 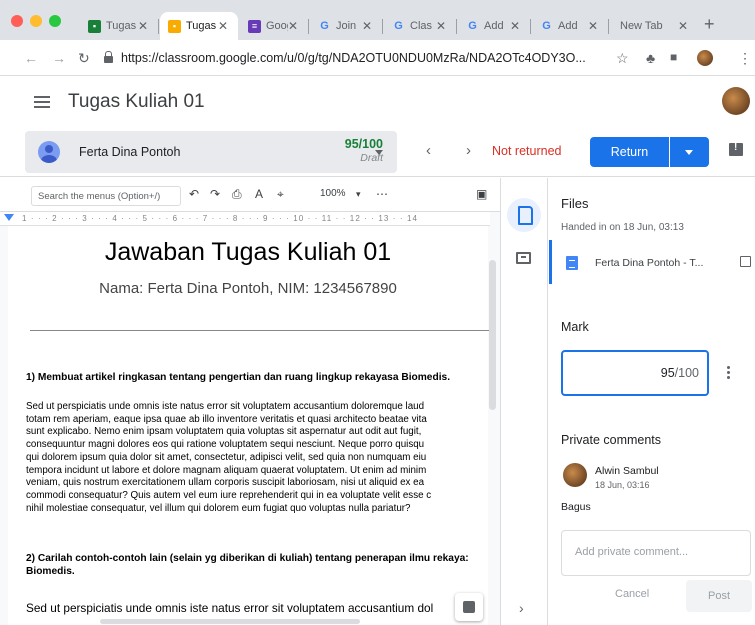 What do you see at coordinates (745, 58) in the screenshot?
I see `browser-menu-icon: ⋮` at bounding box center [745, 58].